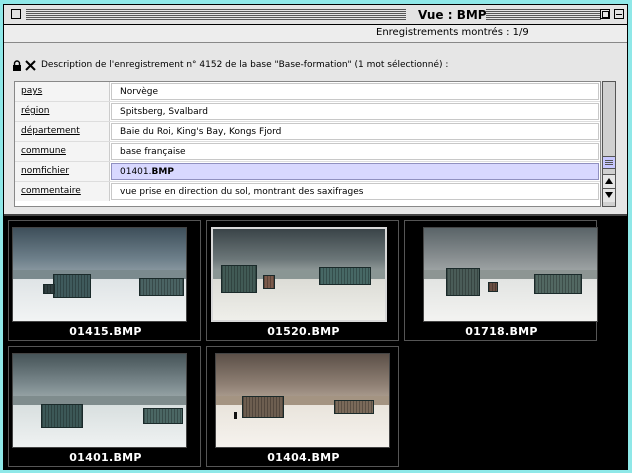 Image resolution: width=632 pixels, height=473 pixels. What do you see at coordinates (162, 172) in the screenshot?
I see `filename-extension: BMP` at bounding box center [162, 172].